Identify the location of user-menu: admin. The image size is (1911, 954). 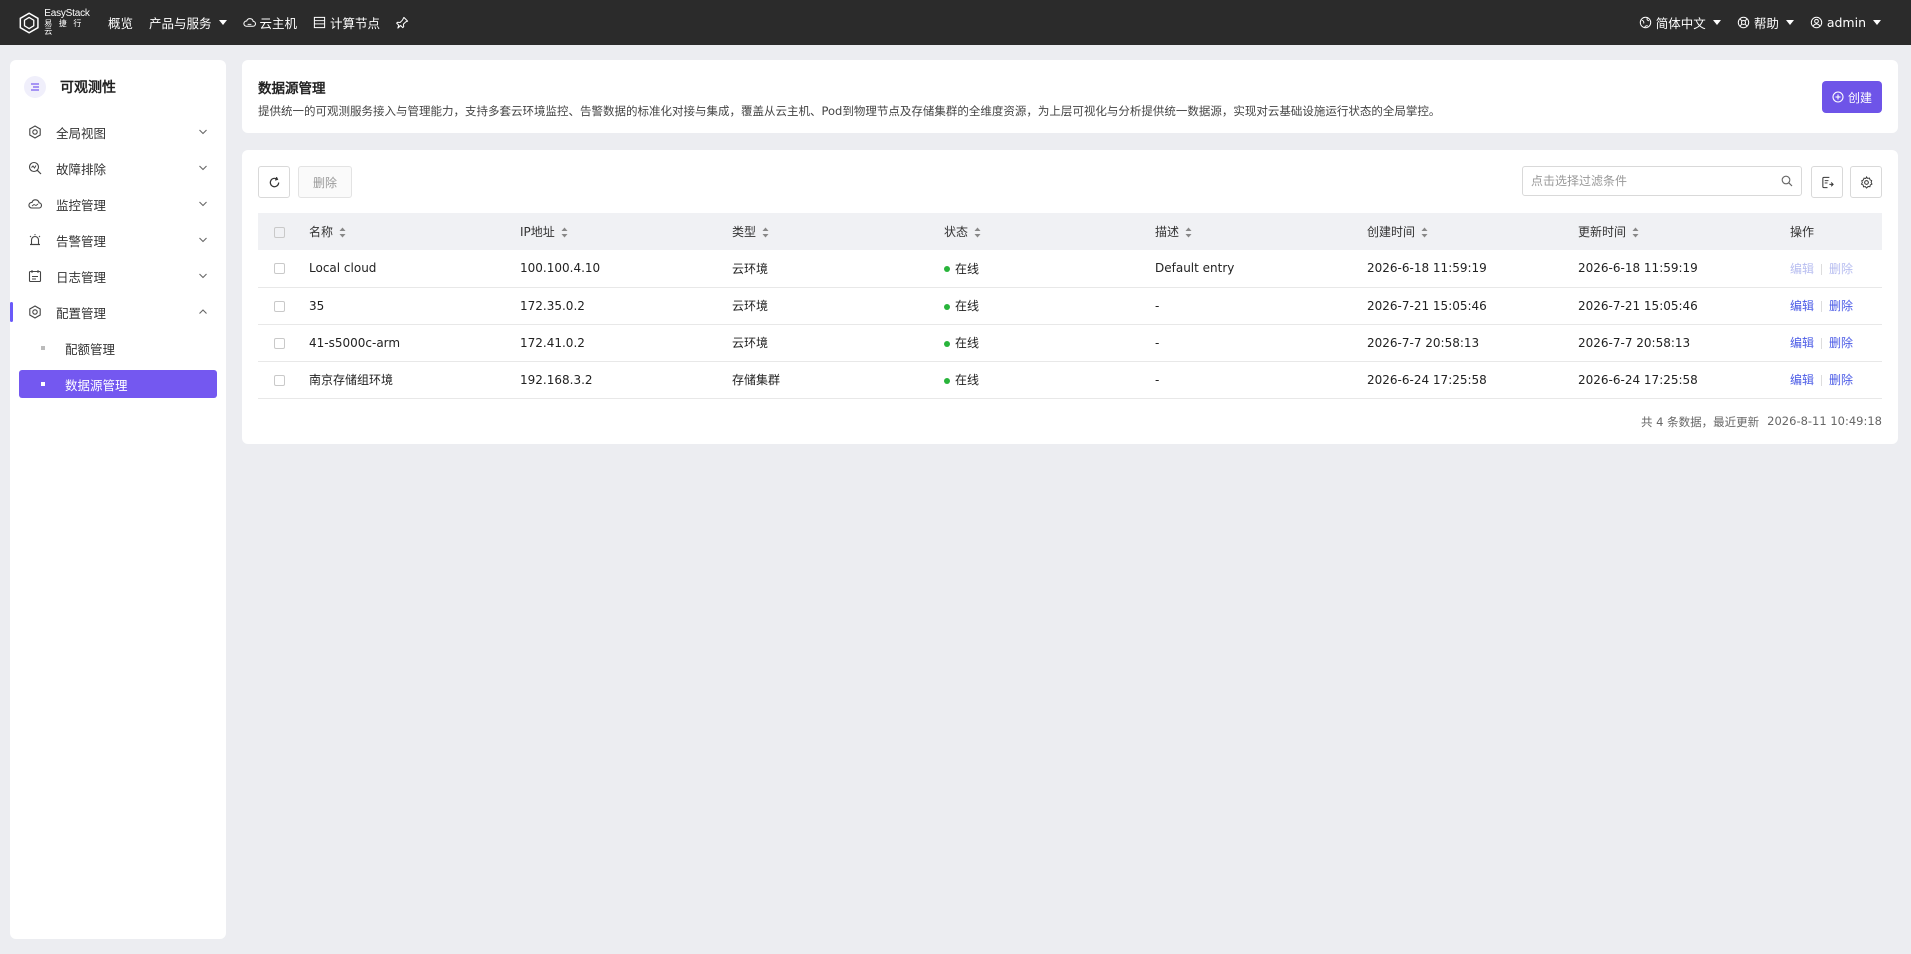
(1845, 22).